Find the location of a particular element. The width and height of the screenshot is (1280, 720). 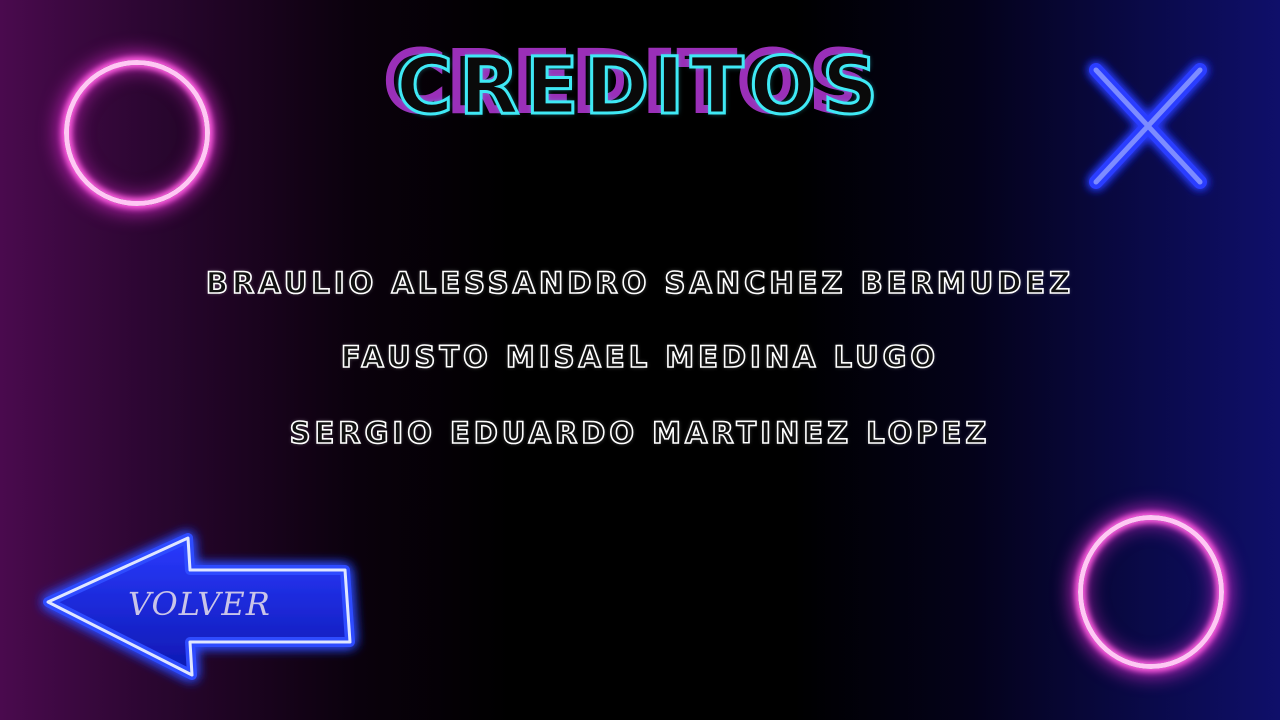

credit-name: SERGIO EDUARDO MARTINEZ LOPEZ is located at coordinates (640, 433).